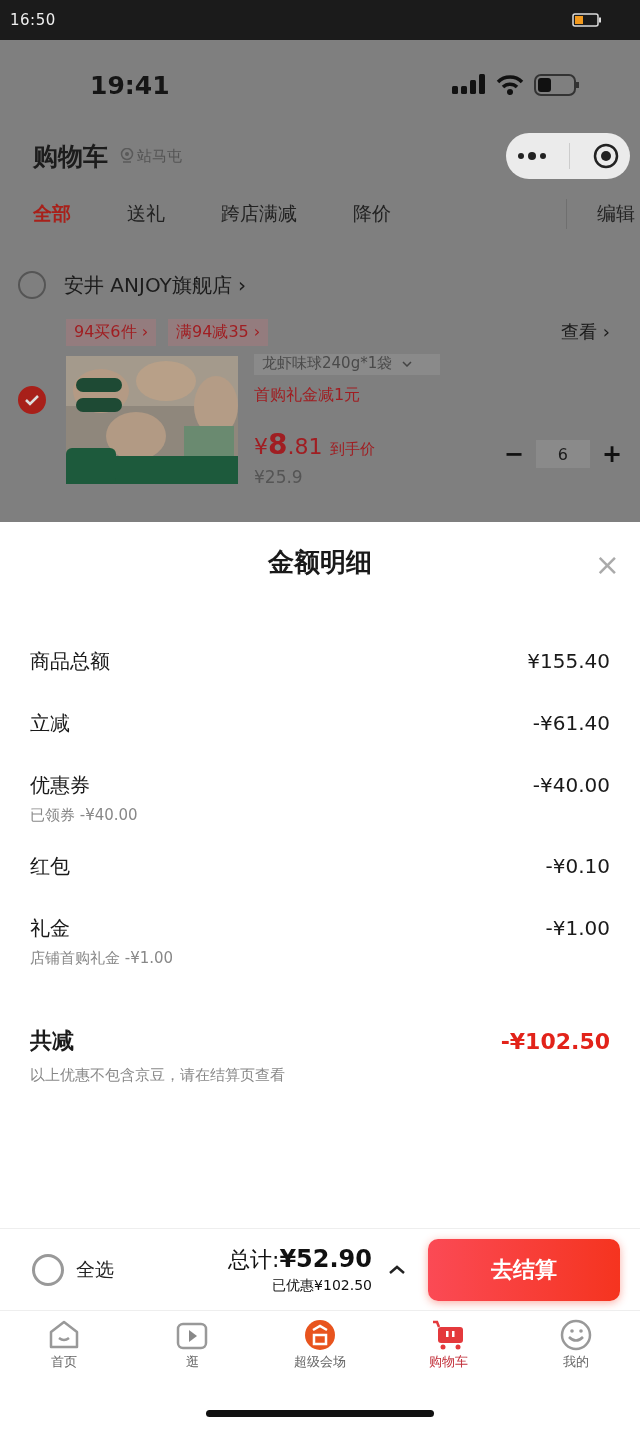 Image resolution: width=640 pixels, height=1431 pixels. Describe the element at coordinates (288, 444) in the screenshot. I see `final-price: ¥8.81` at that location.